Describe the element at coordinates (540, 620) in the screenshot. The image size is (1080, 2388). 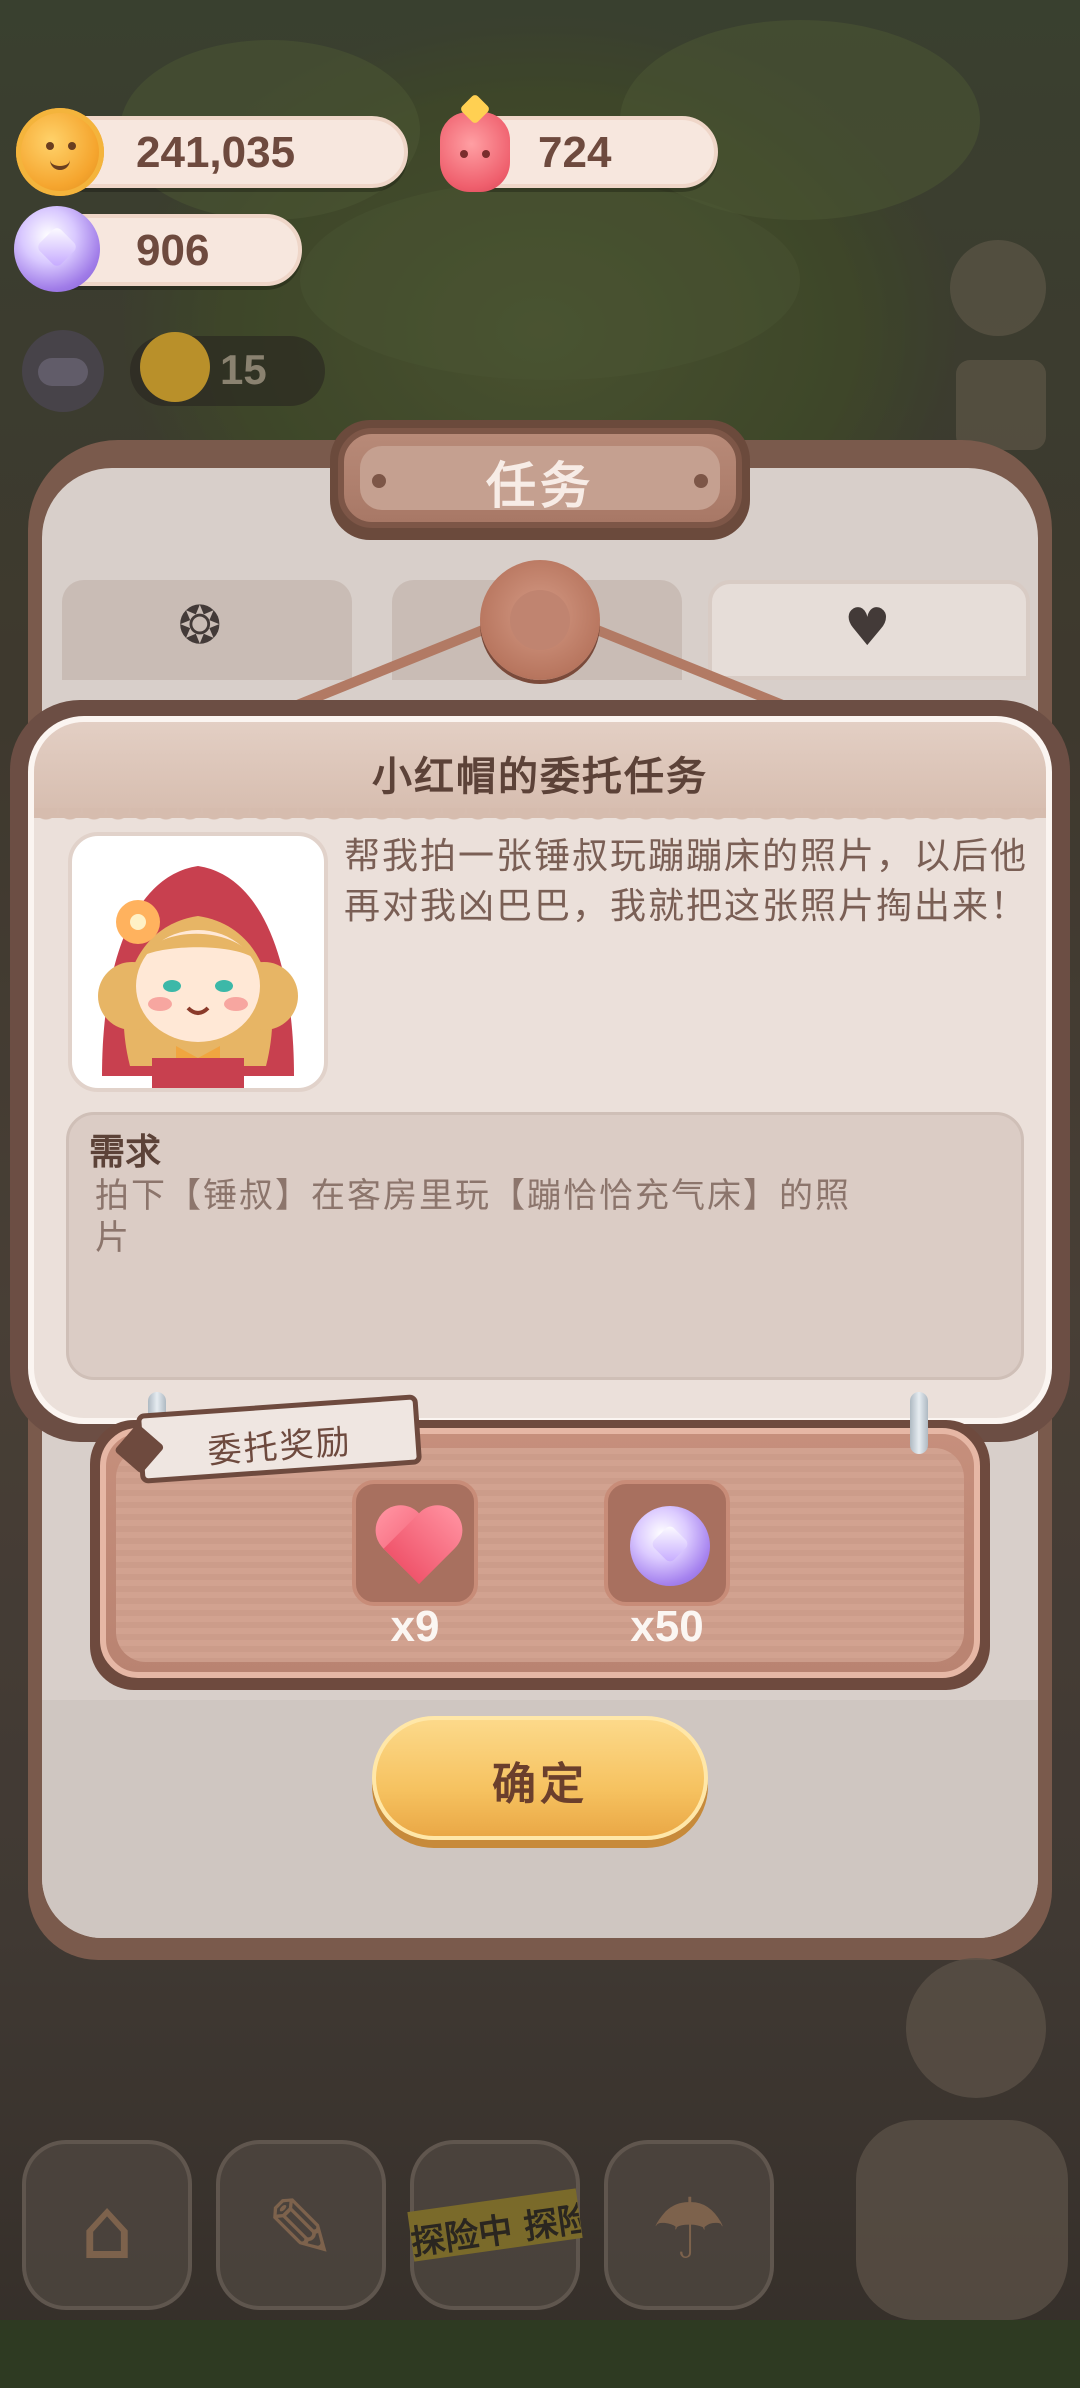
I see `hanger-knob` at that location.